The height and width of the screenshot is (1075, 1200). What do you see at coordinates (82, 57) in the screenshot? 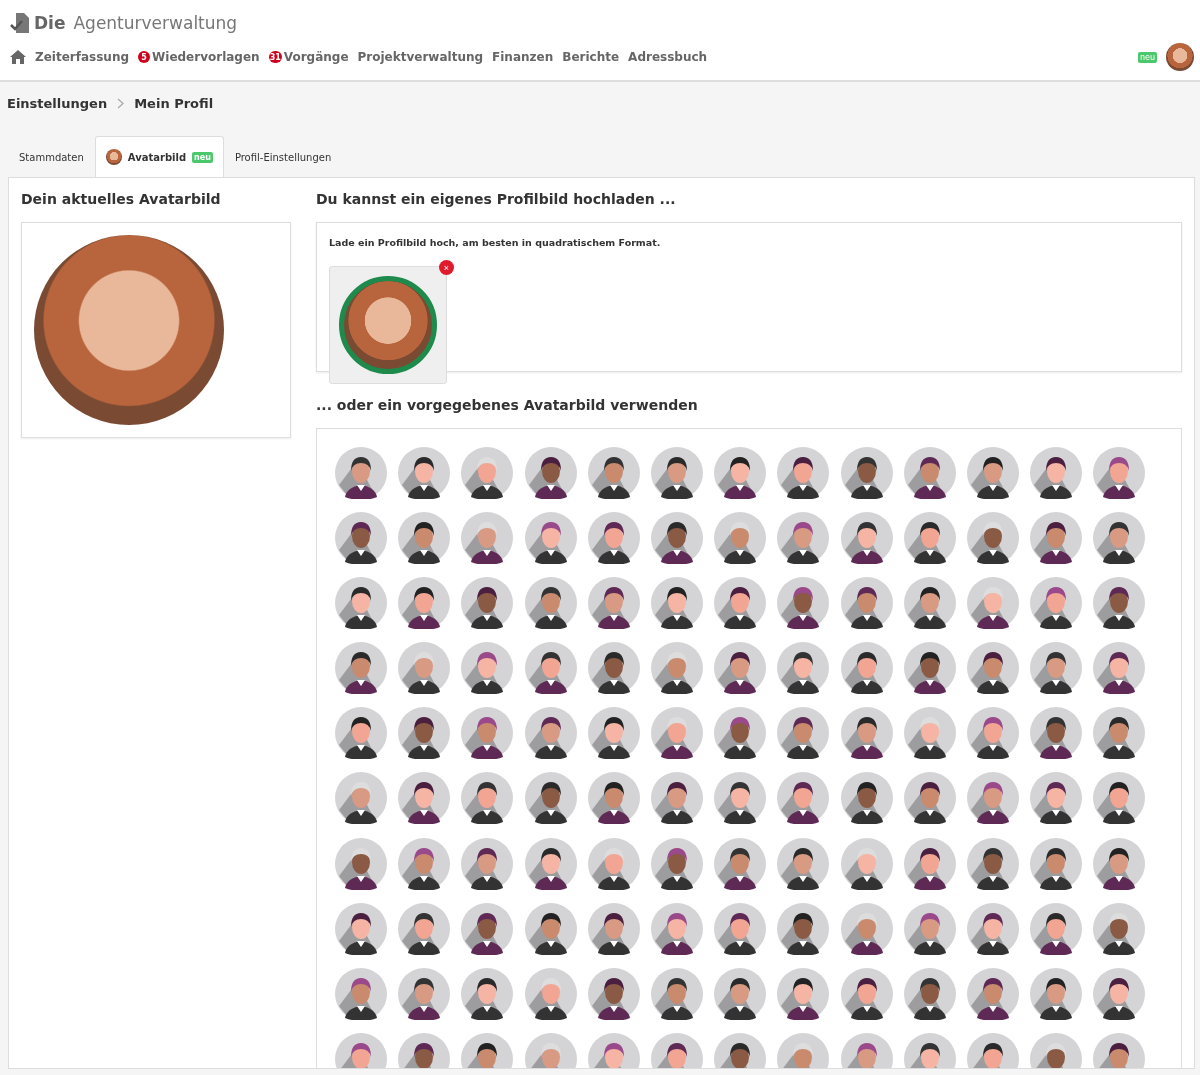
I see `nav-link: Zeiterfassung` at bounding box center [82, 57].